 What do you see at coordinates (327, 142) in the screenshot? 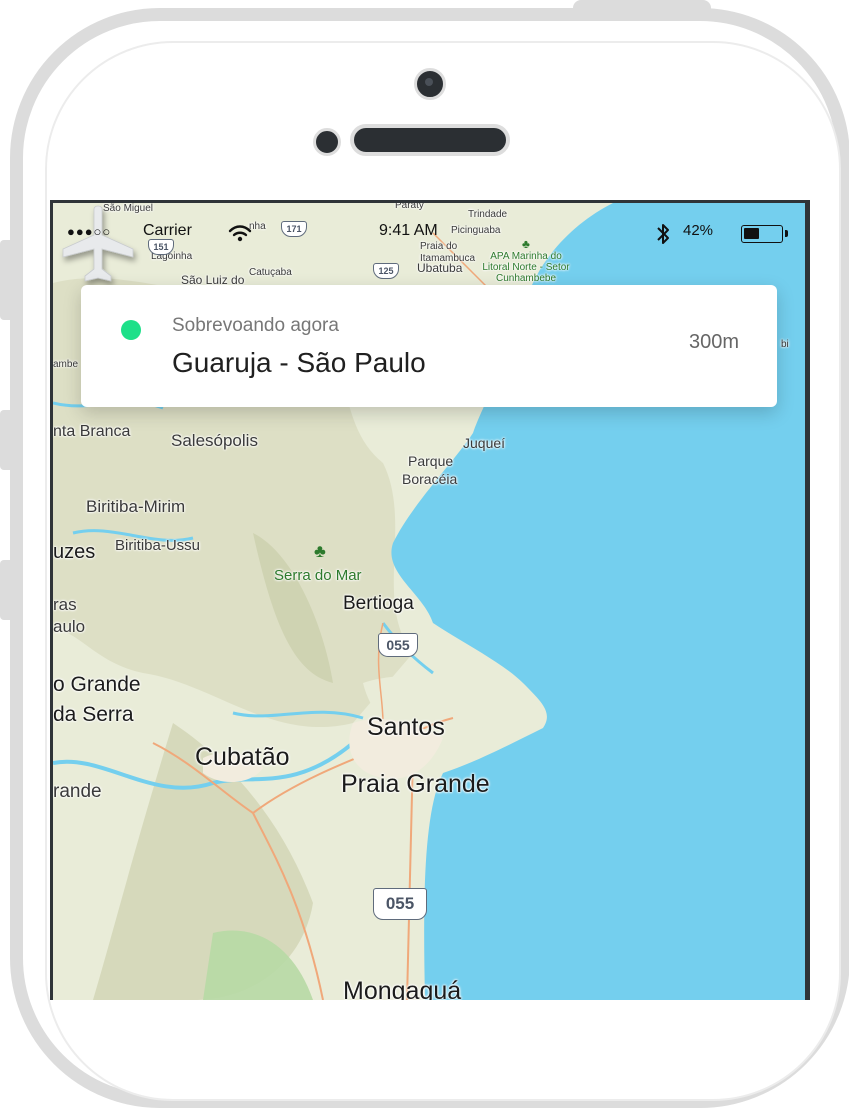
I see `proximity-sensor` at bounding box center [327, 142].